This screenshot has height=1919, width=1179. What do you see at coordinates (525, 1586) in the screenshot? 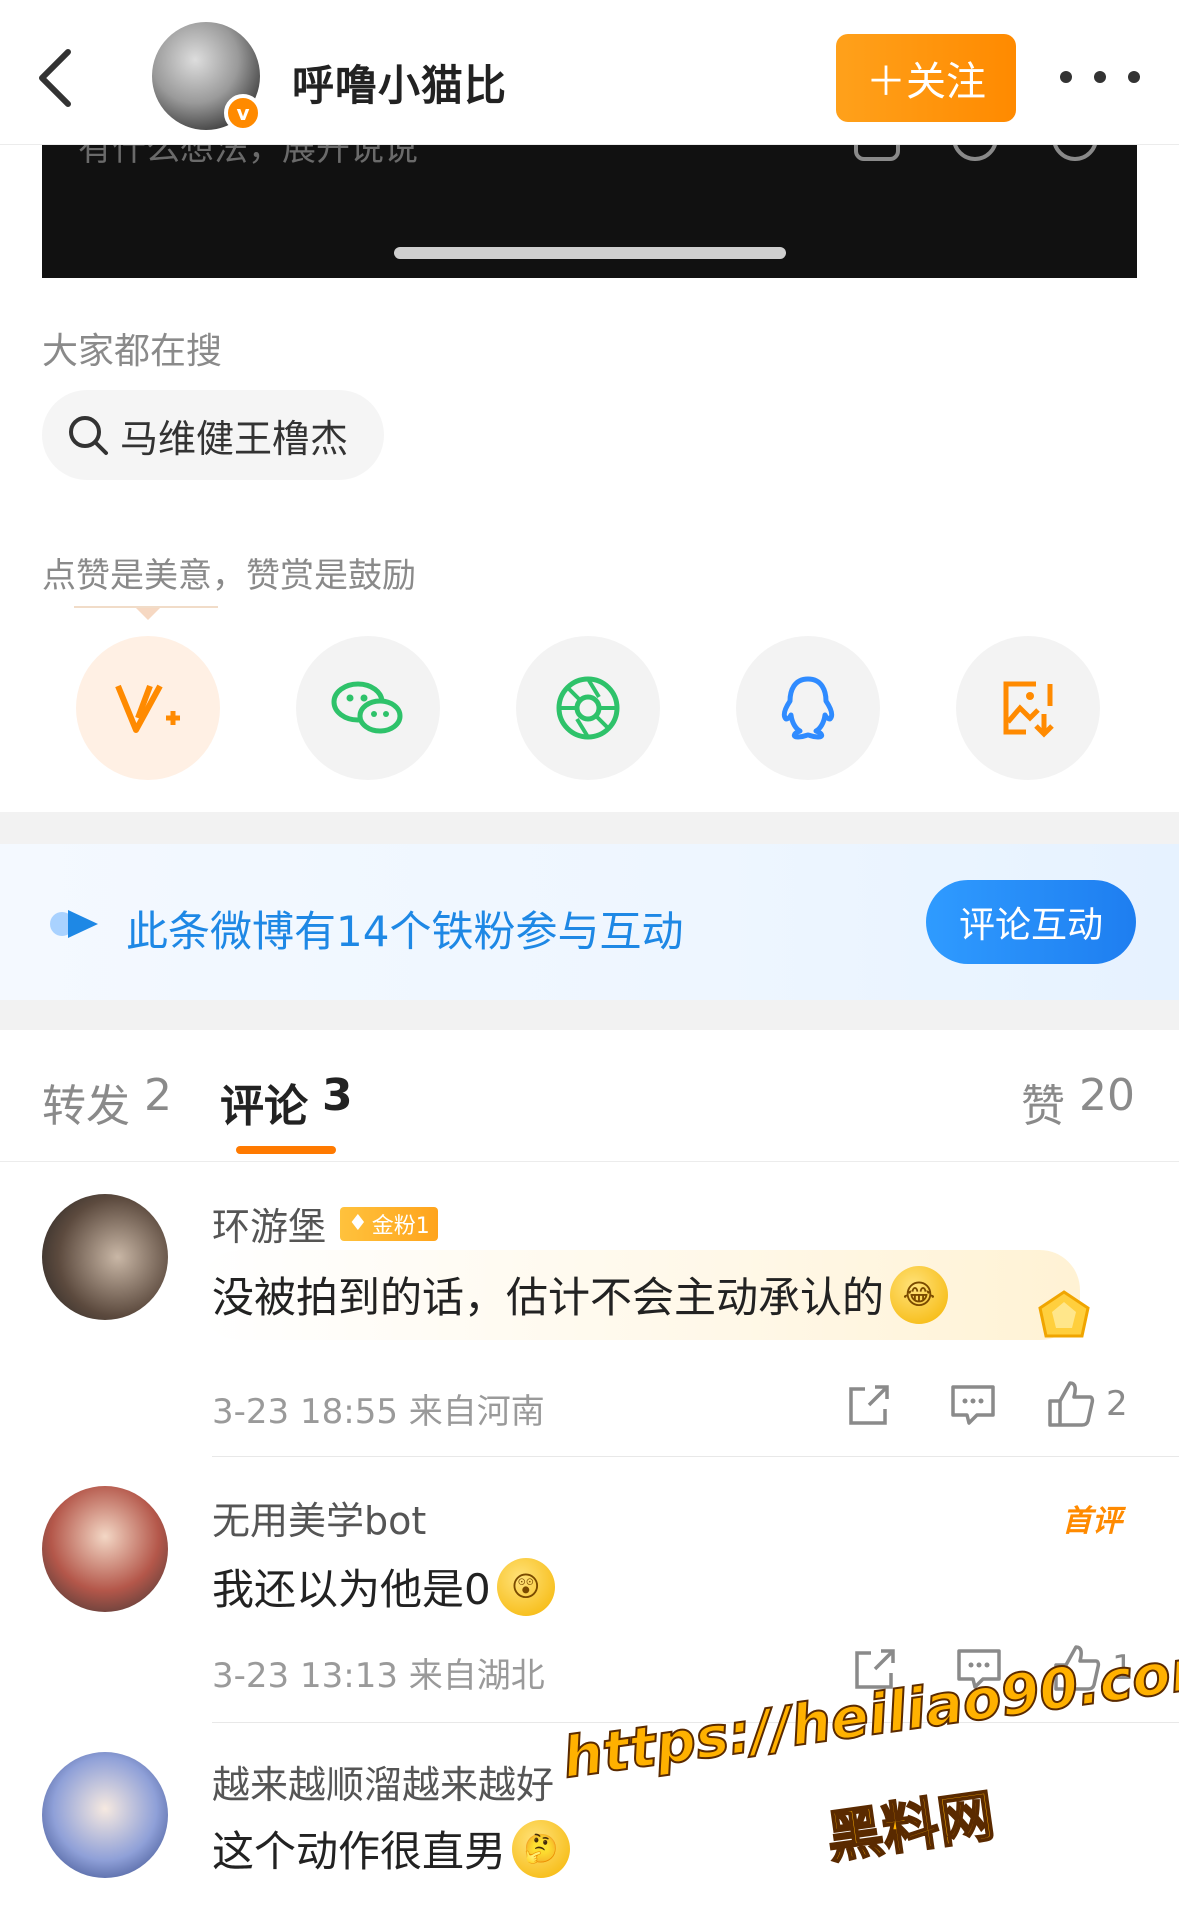
I see `surprised-emoji: 😲` at bounding box center [525, 1586].